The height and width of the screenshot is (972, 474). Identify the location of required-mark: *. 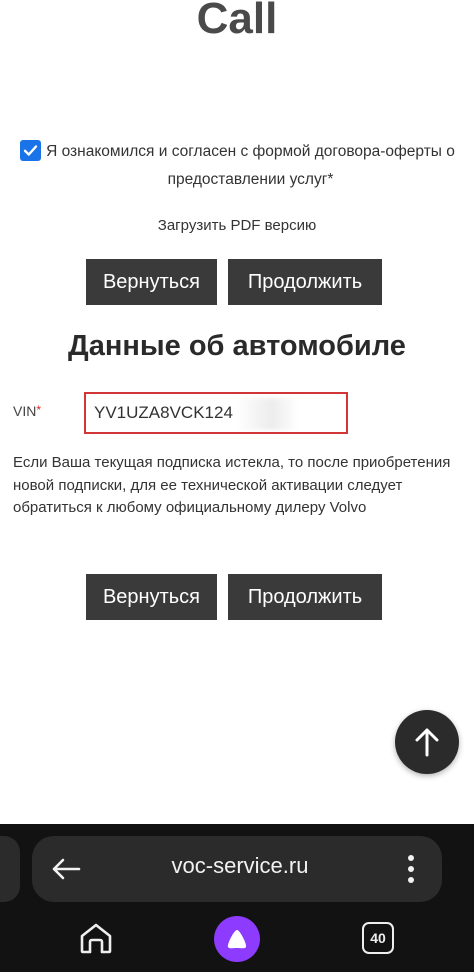
(39, 410).